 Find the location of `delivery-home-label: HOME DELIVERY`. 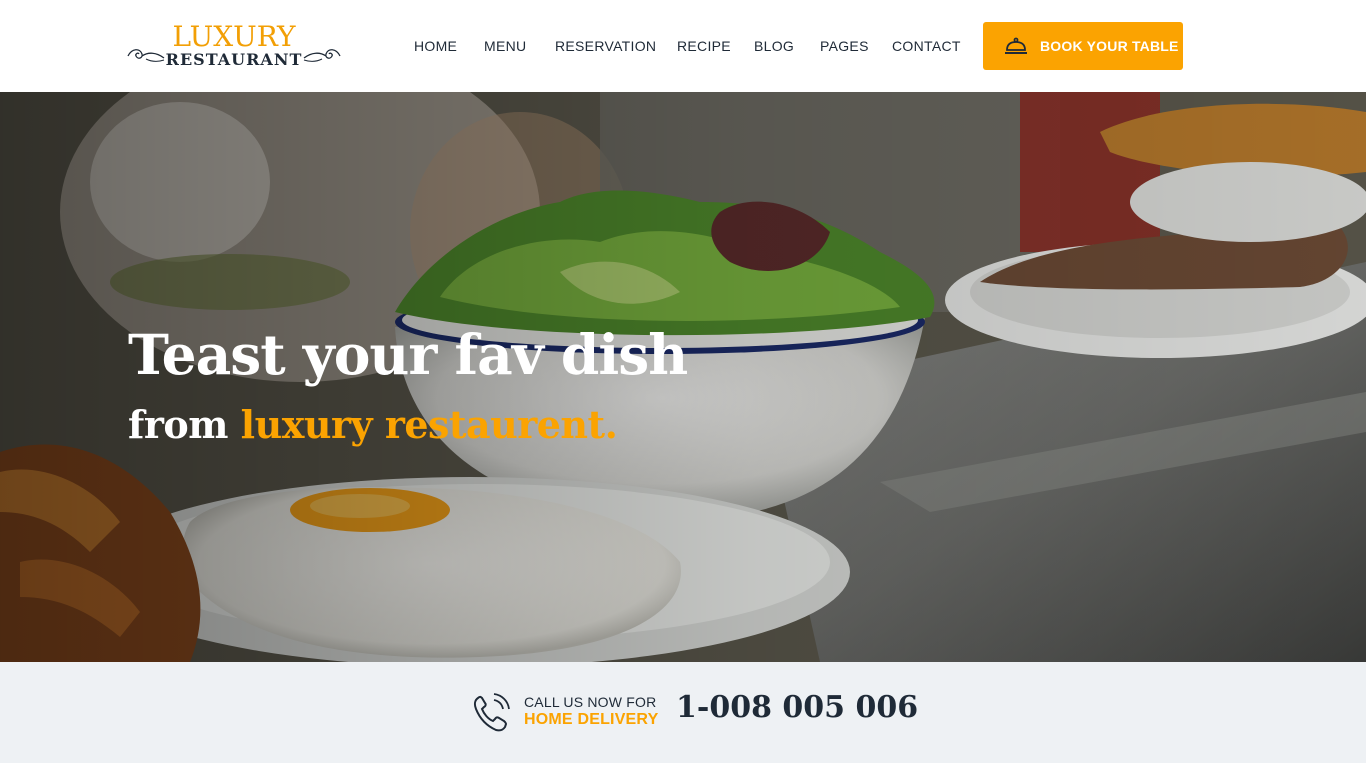

delivery-home-label: HOME DELIVERY is located at coordinates (591, 719).